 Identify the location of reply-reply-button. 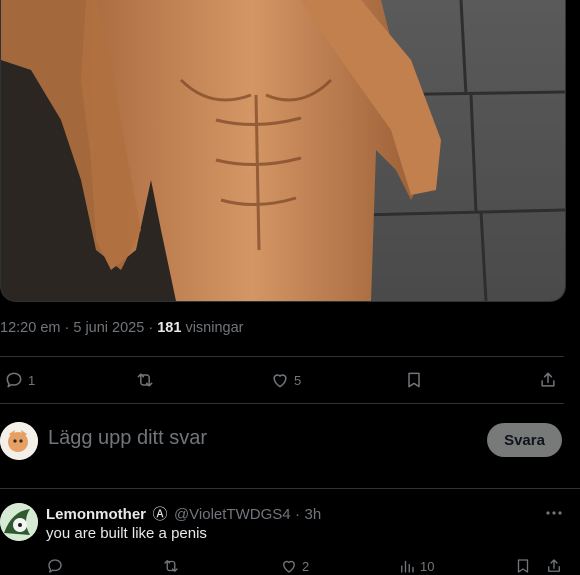
(55, 566).